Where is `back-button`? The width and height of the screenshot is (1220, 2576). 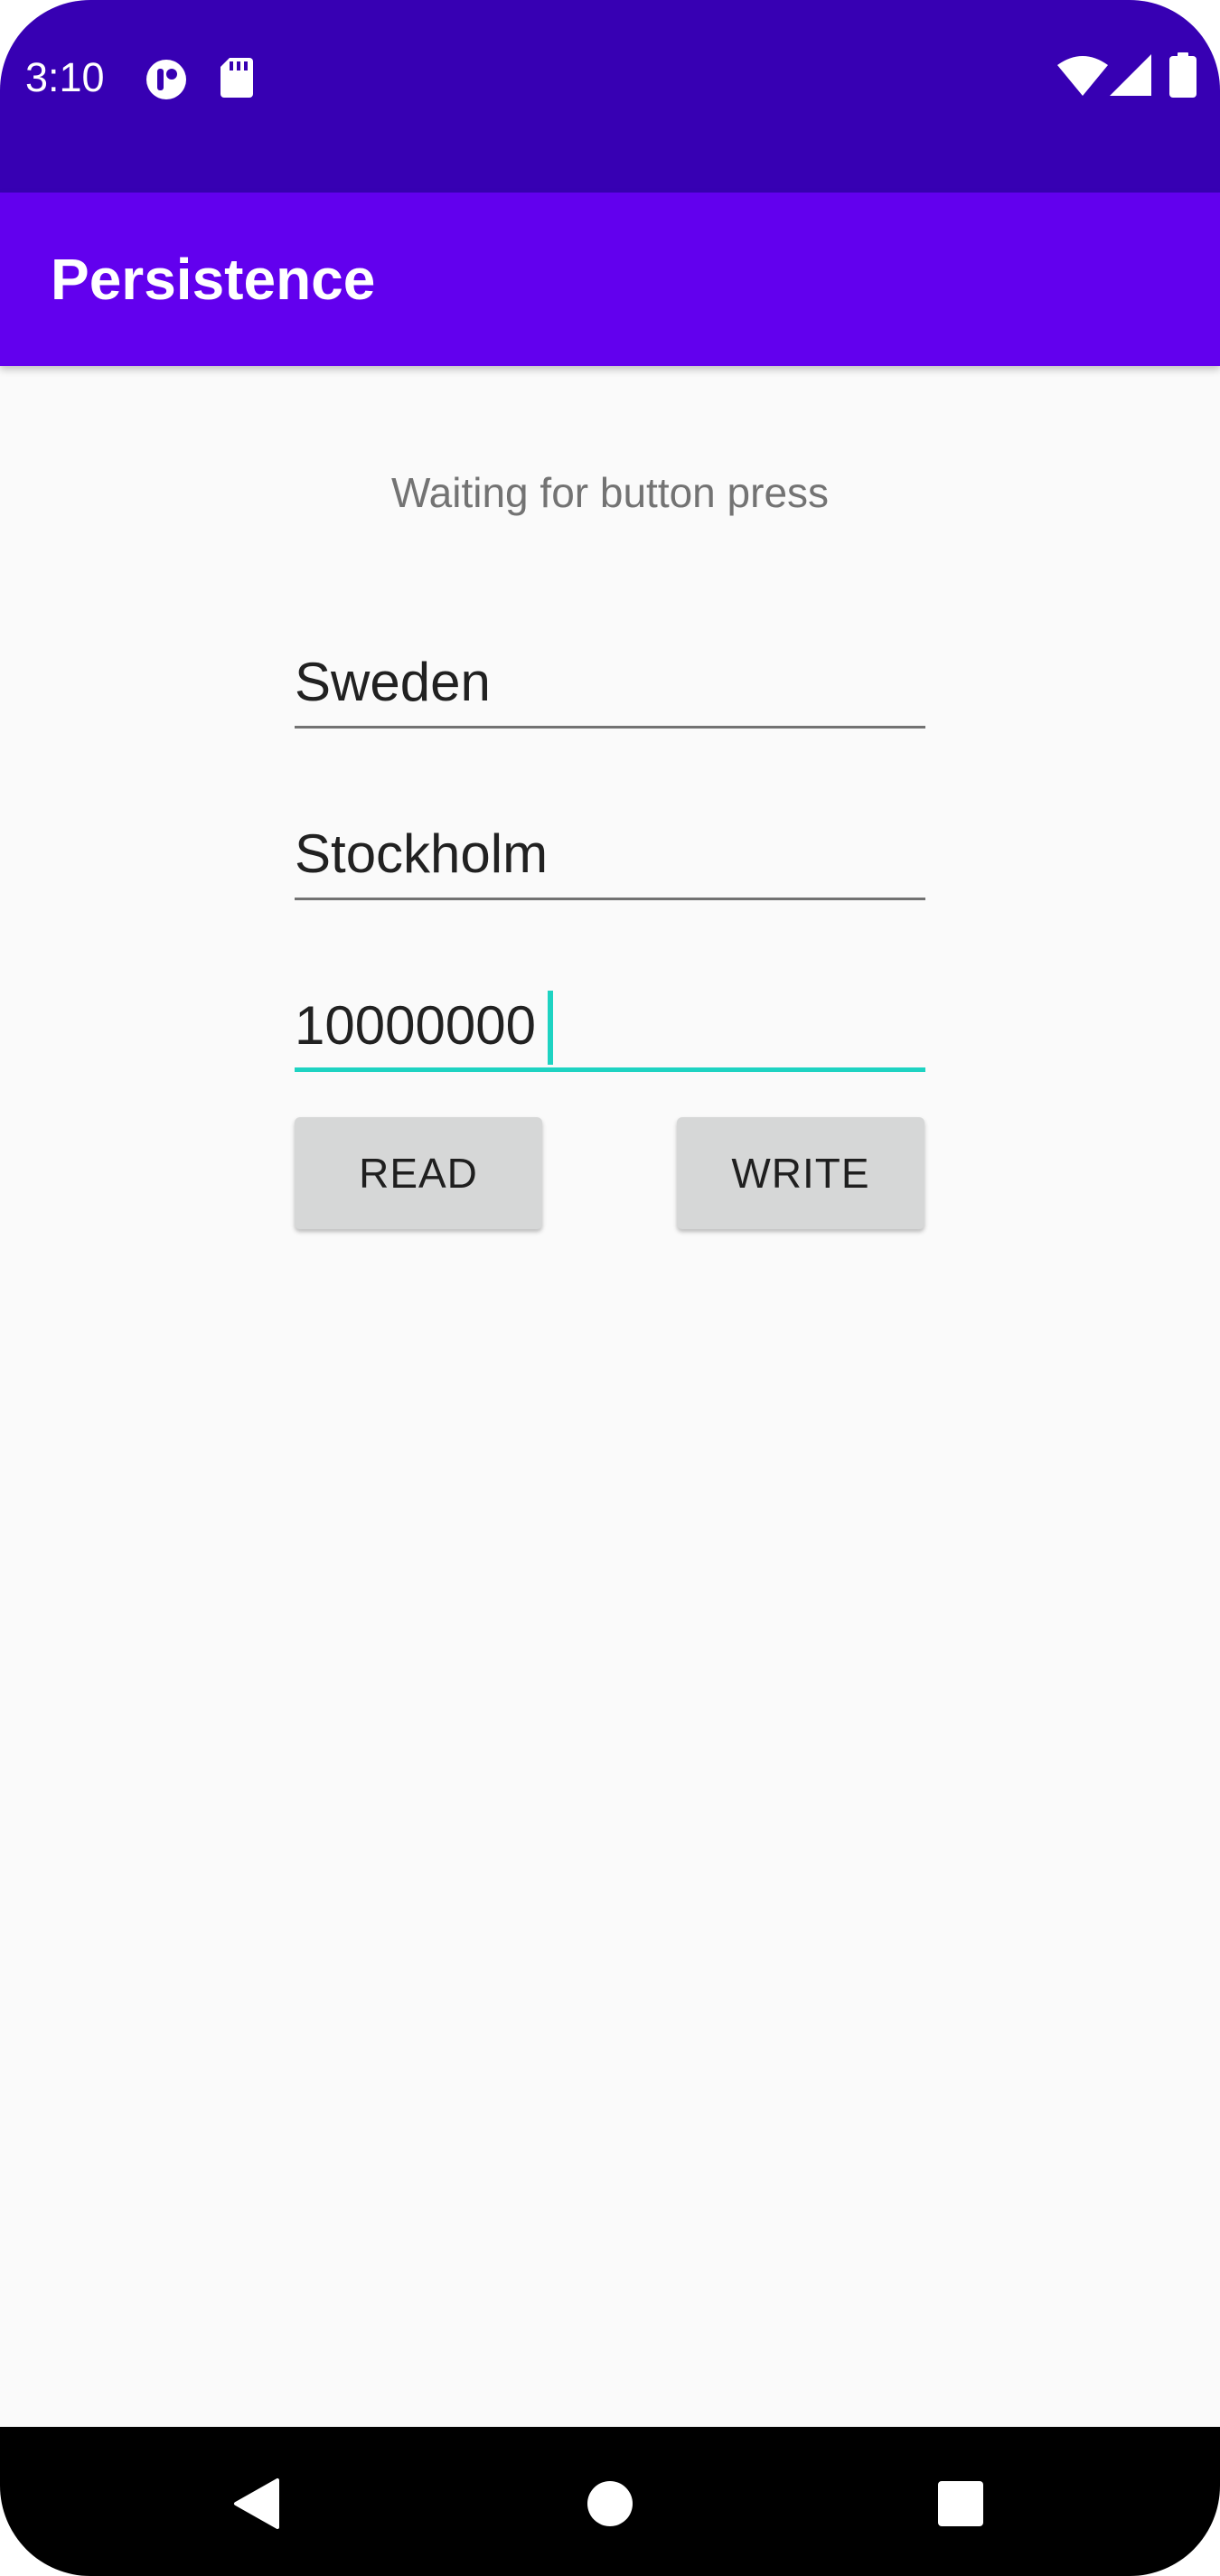
back-button is located at coordinates (255, 2503).